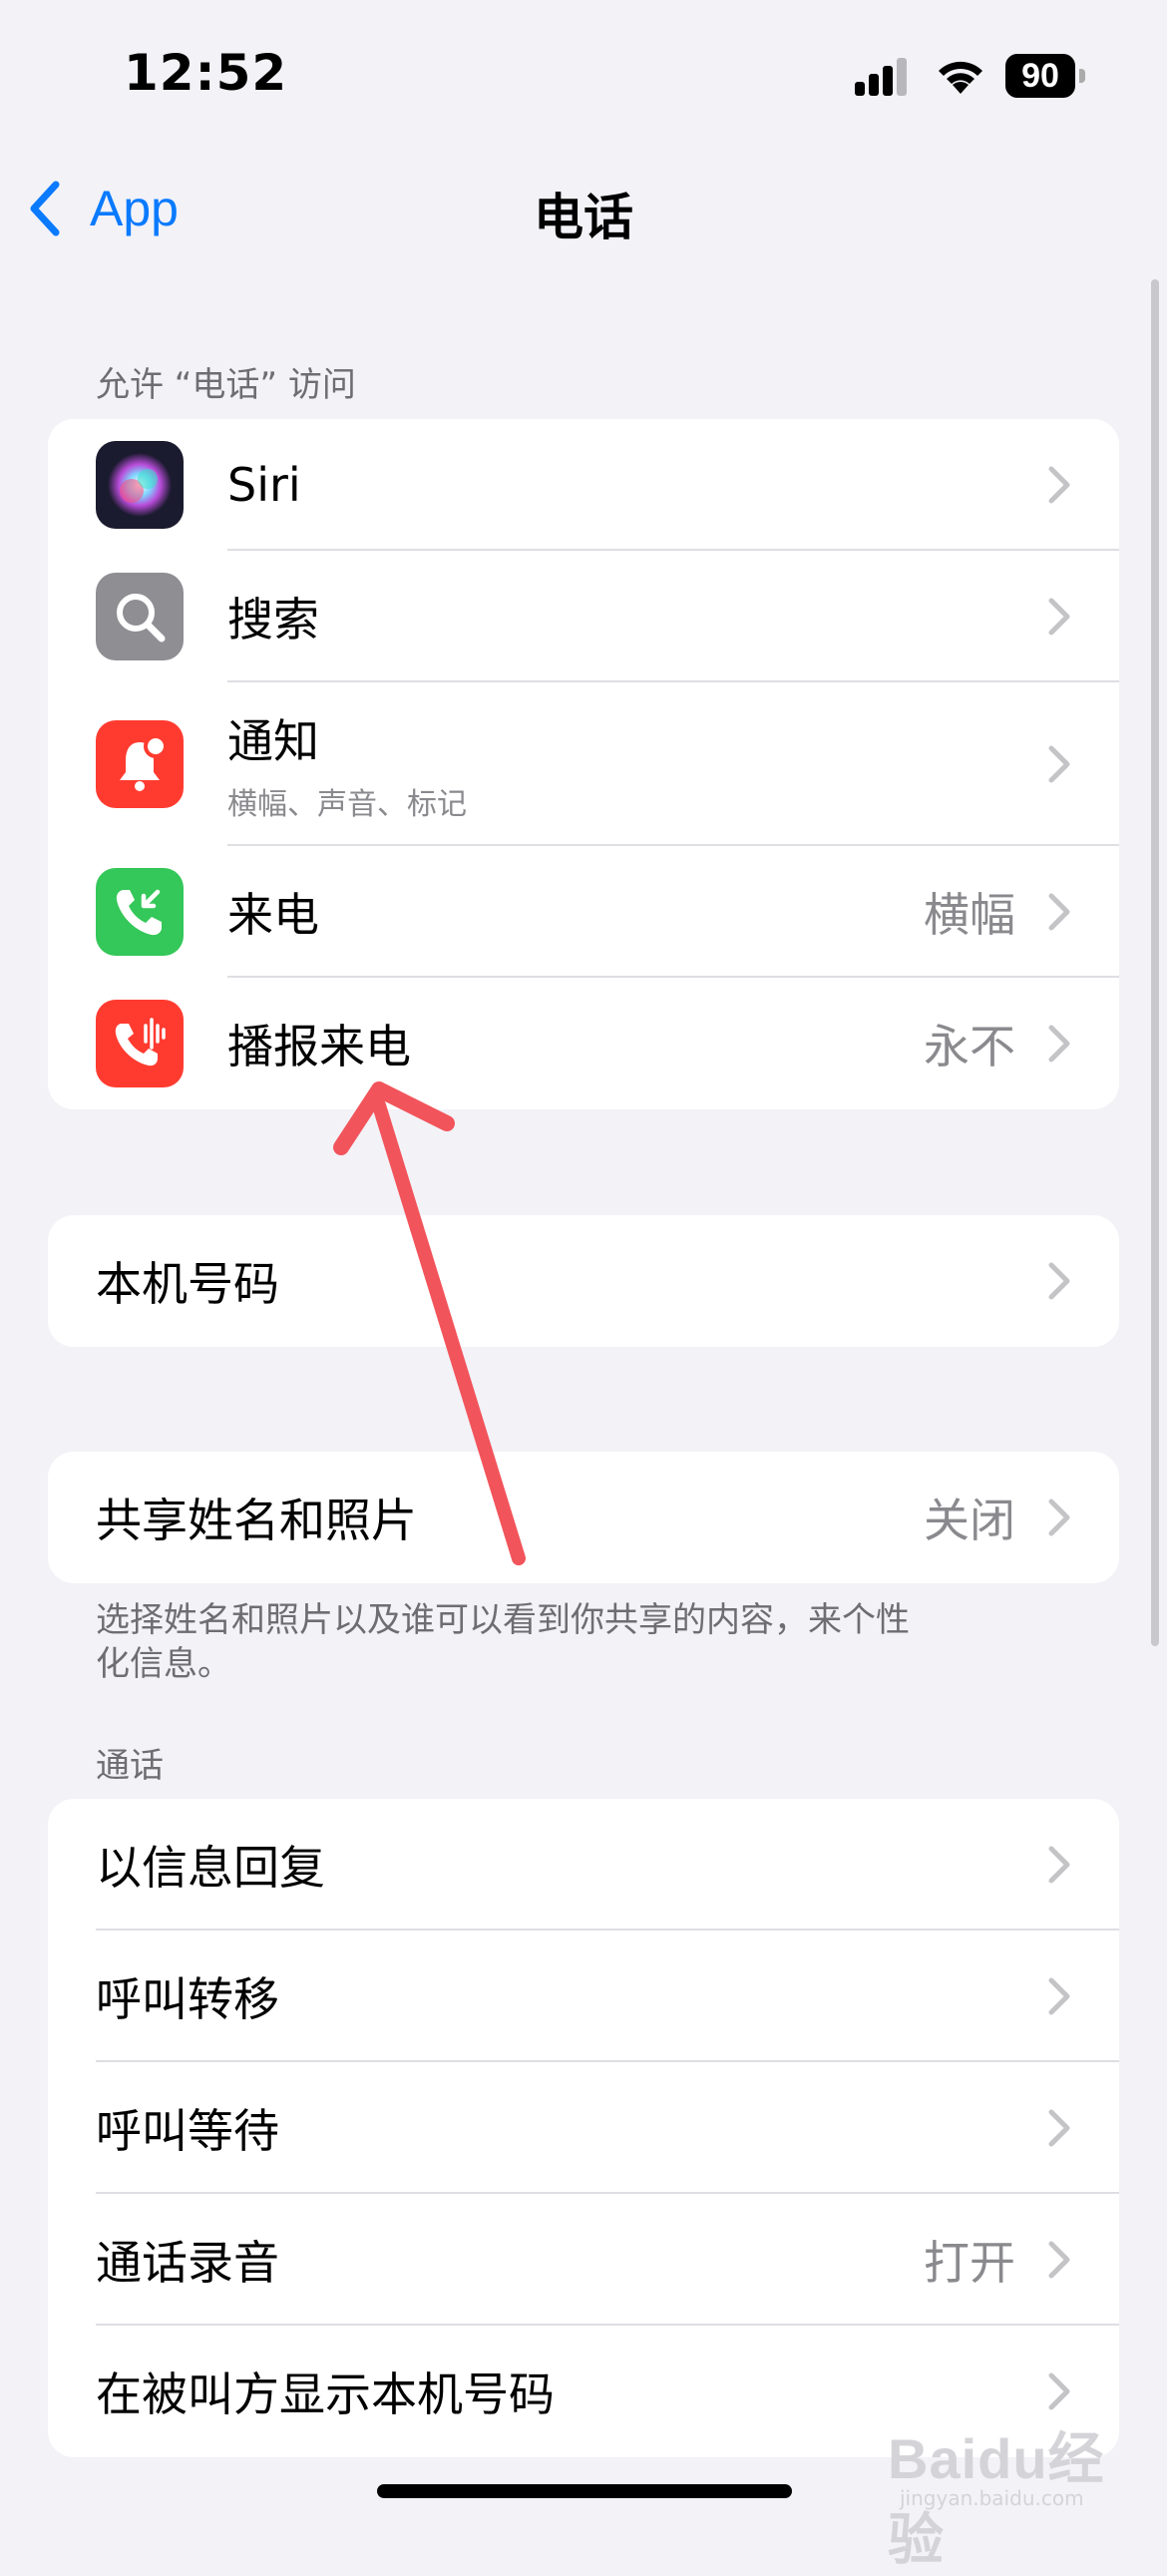  What do you see at coordinates (583, 75) in the screenshot?
I see `status-bar: 12:52 90` at bounding box center [583, 75].